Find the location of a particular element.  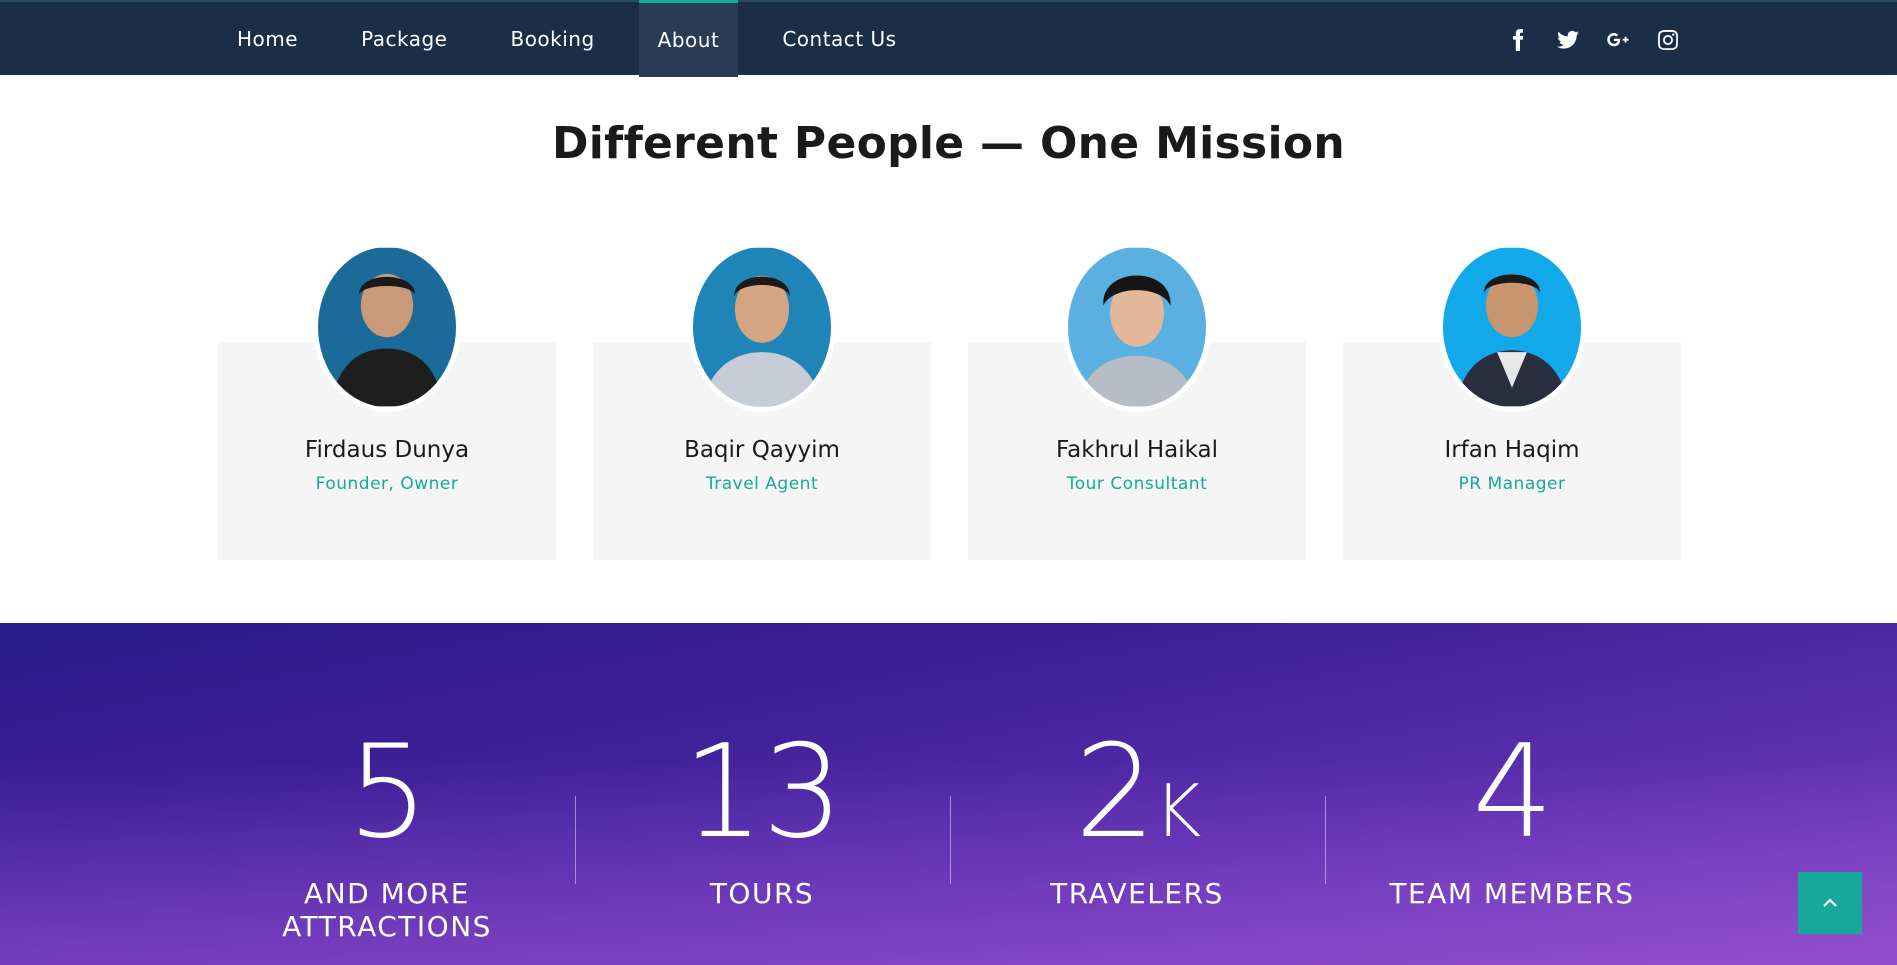

stat-team-members: 4 TEAM MEMBERS is located at coordinates (1512, 814).